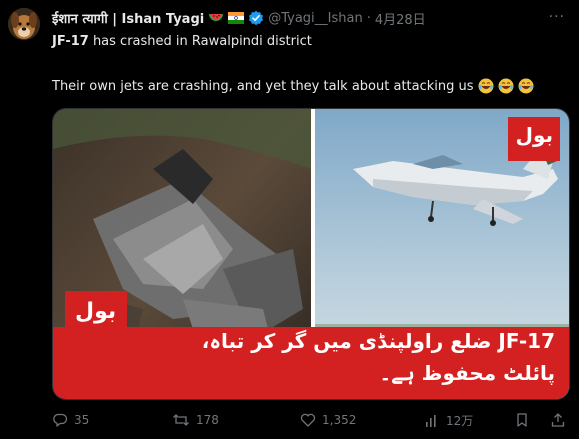  What do you see at coordinates (557, 17) in the screenshot?
I see `more-options-icon: ···` at bounding box center [557, 17].